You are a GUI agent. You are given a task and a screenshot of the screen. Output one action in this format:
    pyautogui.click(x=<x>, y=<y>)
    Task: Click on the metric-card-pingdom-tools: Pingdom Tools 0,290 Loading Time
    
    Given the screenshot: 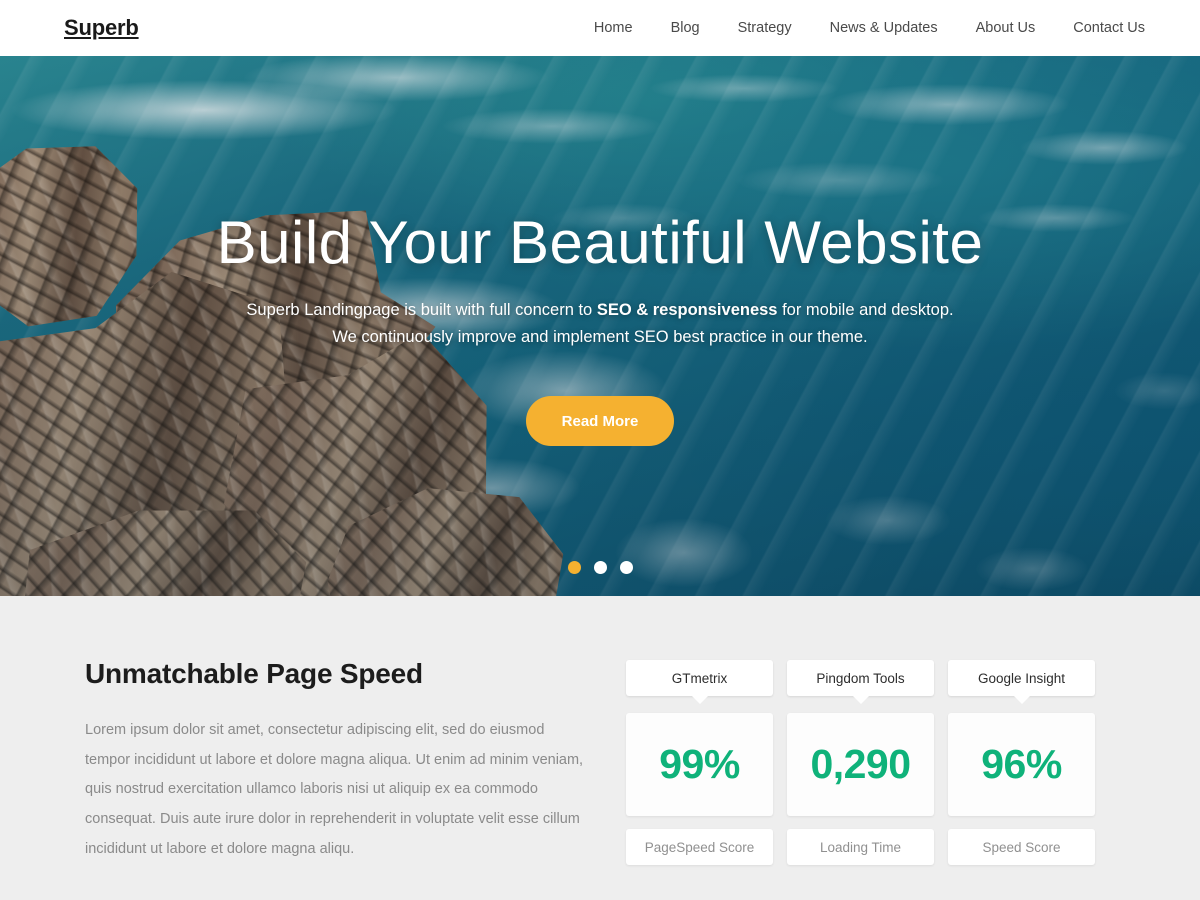 What is the action you would take?
    pyautogui.click(x=860, y=762)
    